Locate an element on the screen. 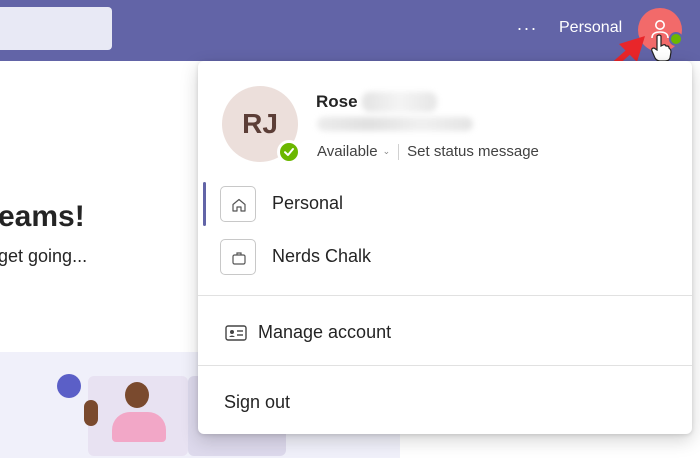 Image resolution: width=700 pixels, height=458 pixels. video-camera-icon is located at coordinates (69, 386).